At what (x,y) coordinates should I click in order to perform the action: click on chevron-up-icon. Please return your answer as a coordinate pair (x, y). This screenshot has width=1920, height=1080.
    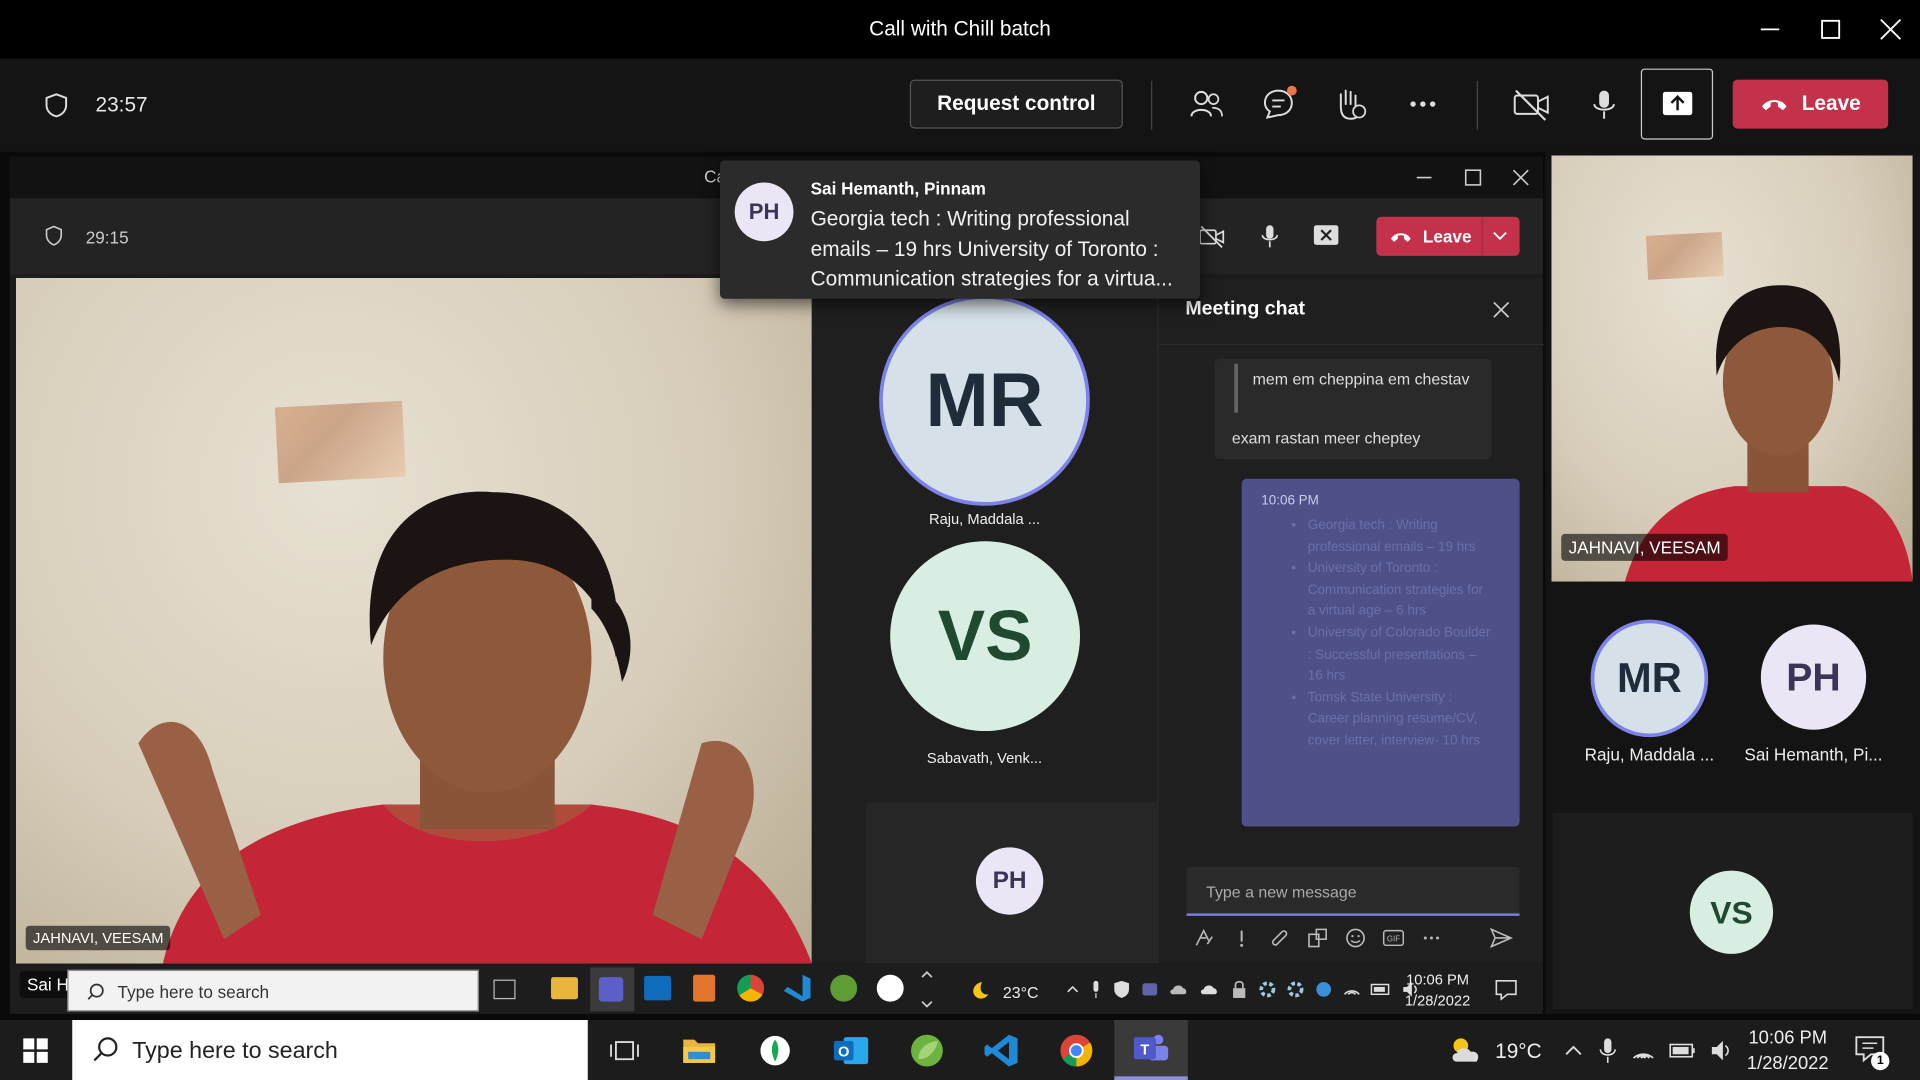
    Looking at the image, I should click on (1073, 989).